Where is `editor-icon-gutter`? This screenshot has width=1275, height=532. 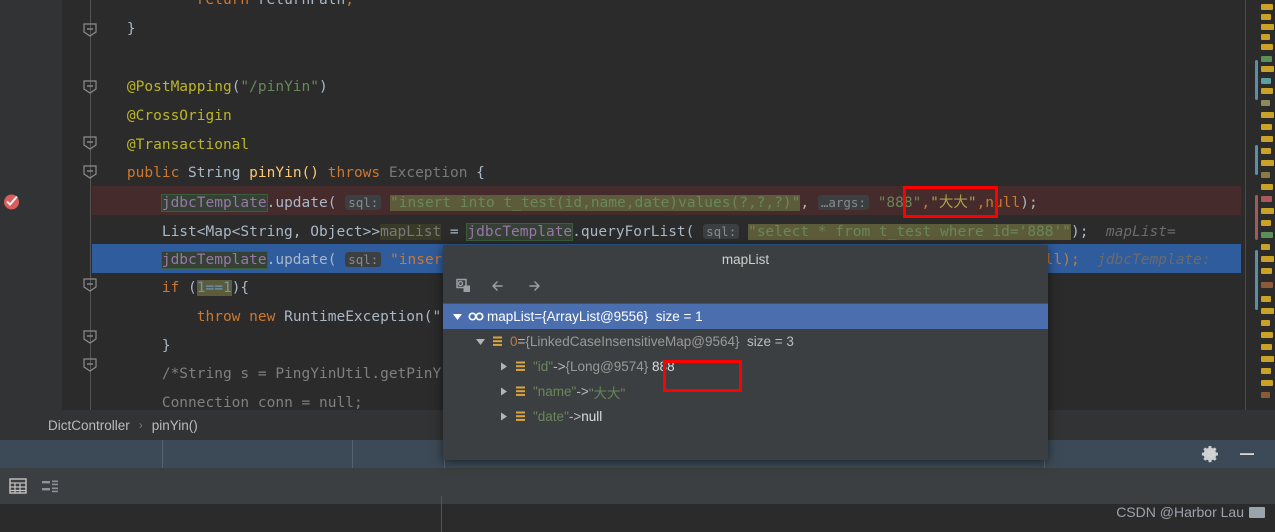 editor-icon-gutter is located at coordinates (42, 220).